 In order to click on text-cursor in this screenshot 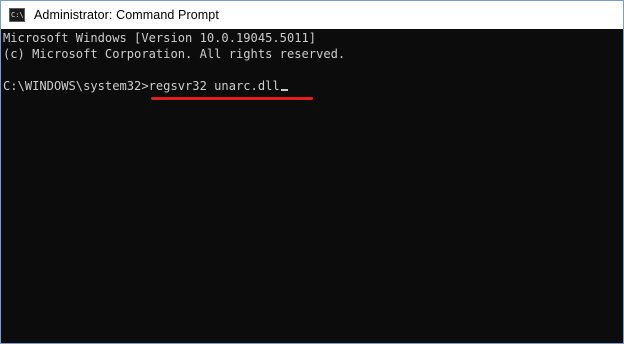, I will do `click(284, 90)`.